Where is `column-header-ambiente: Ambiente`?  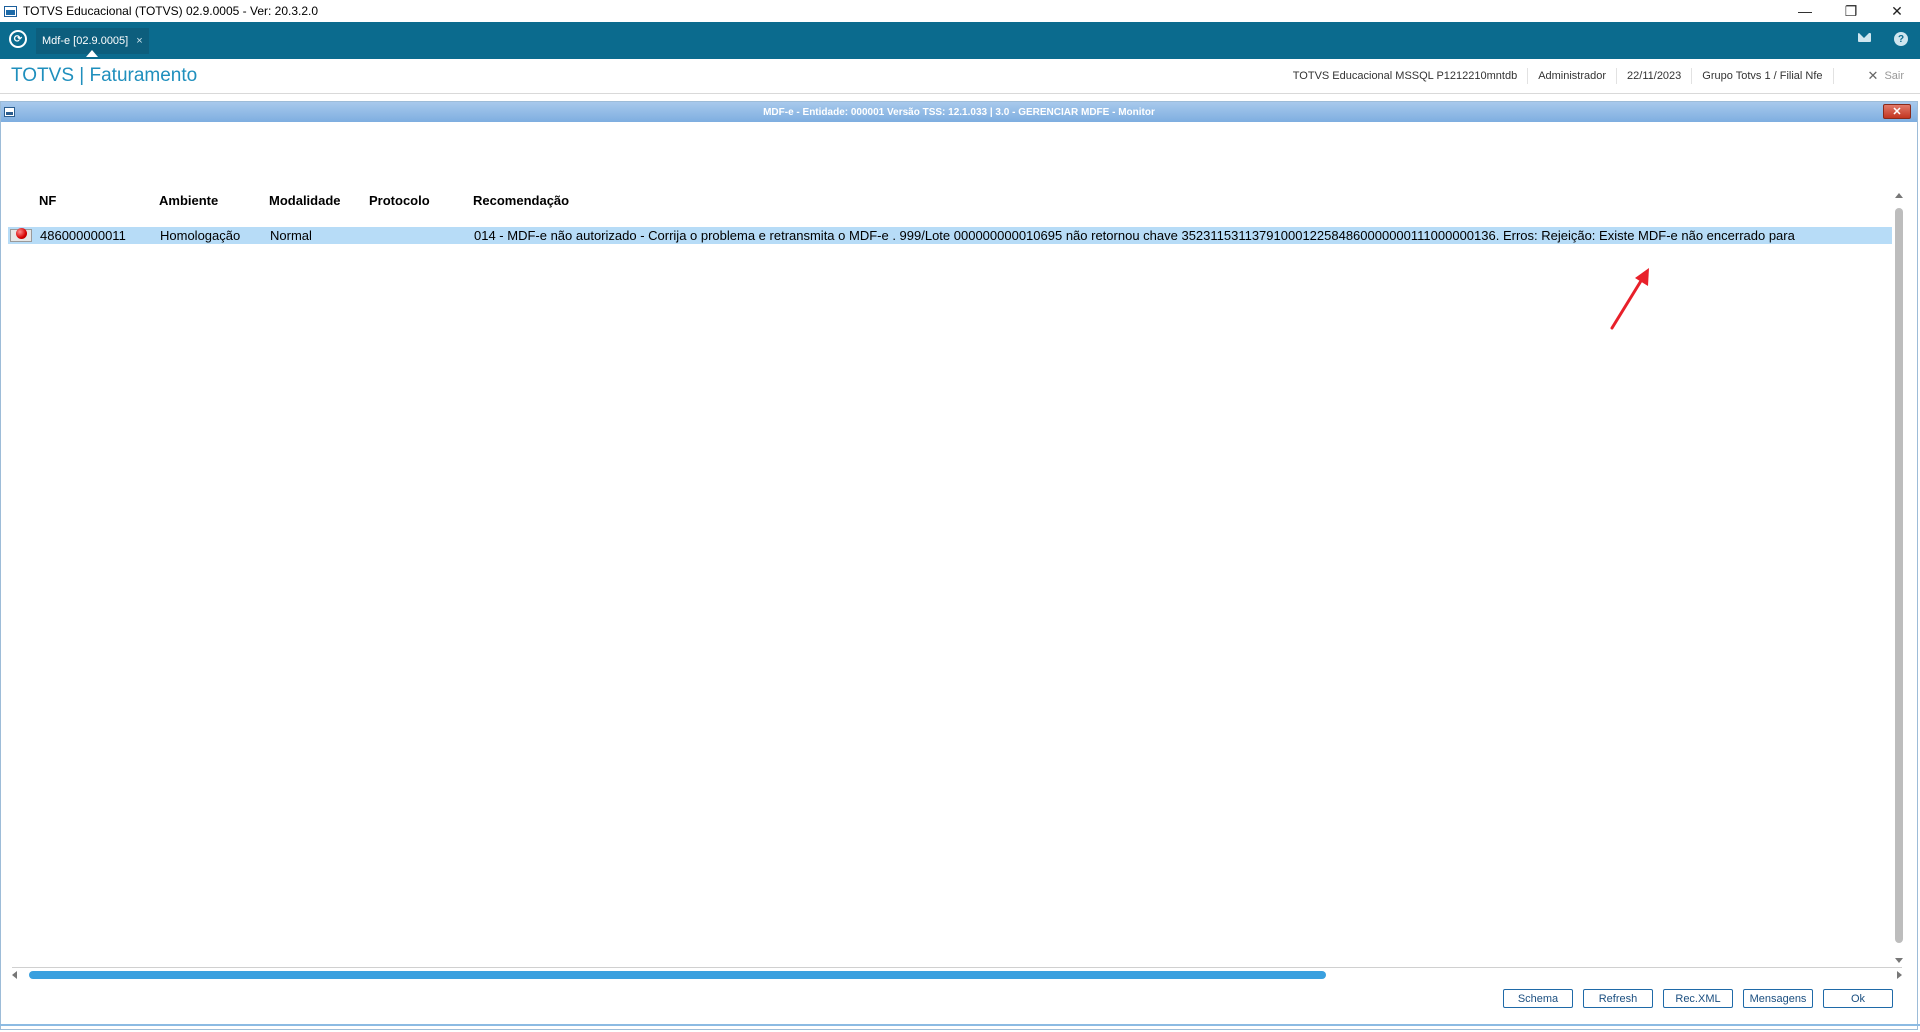
column-header-ambiente: Ambiente is located at coordinates (188, 200).